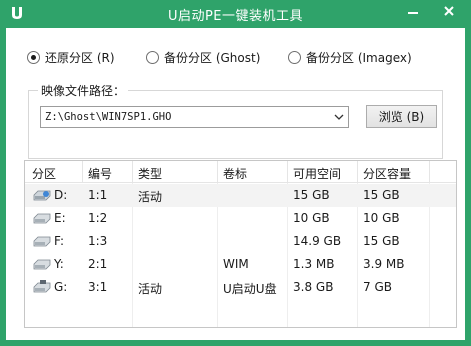  I want to click on radio-restore: 还原分区 (R), so click(71, 57).